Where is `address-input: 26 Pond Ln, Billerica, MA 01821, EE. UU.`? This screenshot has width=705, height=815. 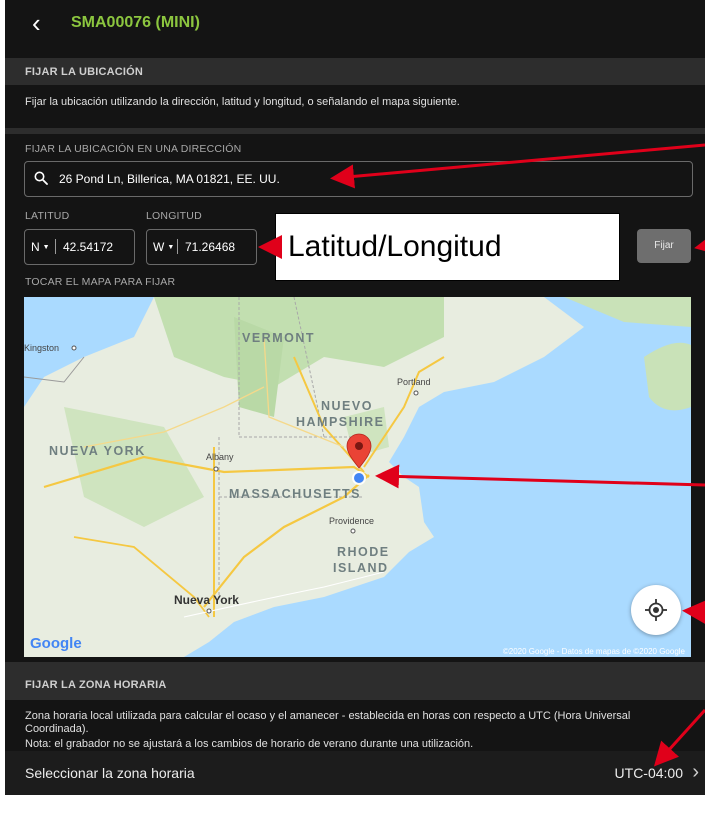 address-input: 26 Pond Ln, Billerica, MA 01821, EE. UU. is located at coordinates (169, 179).